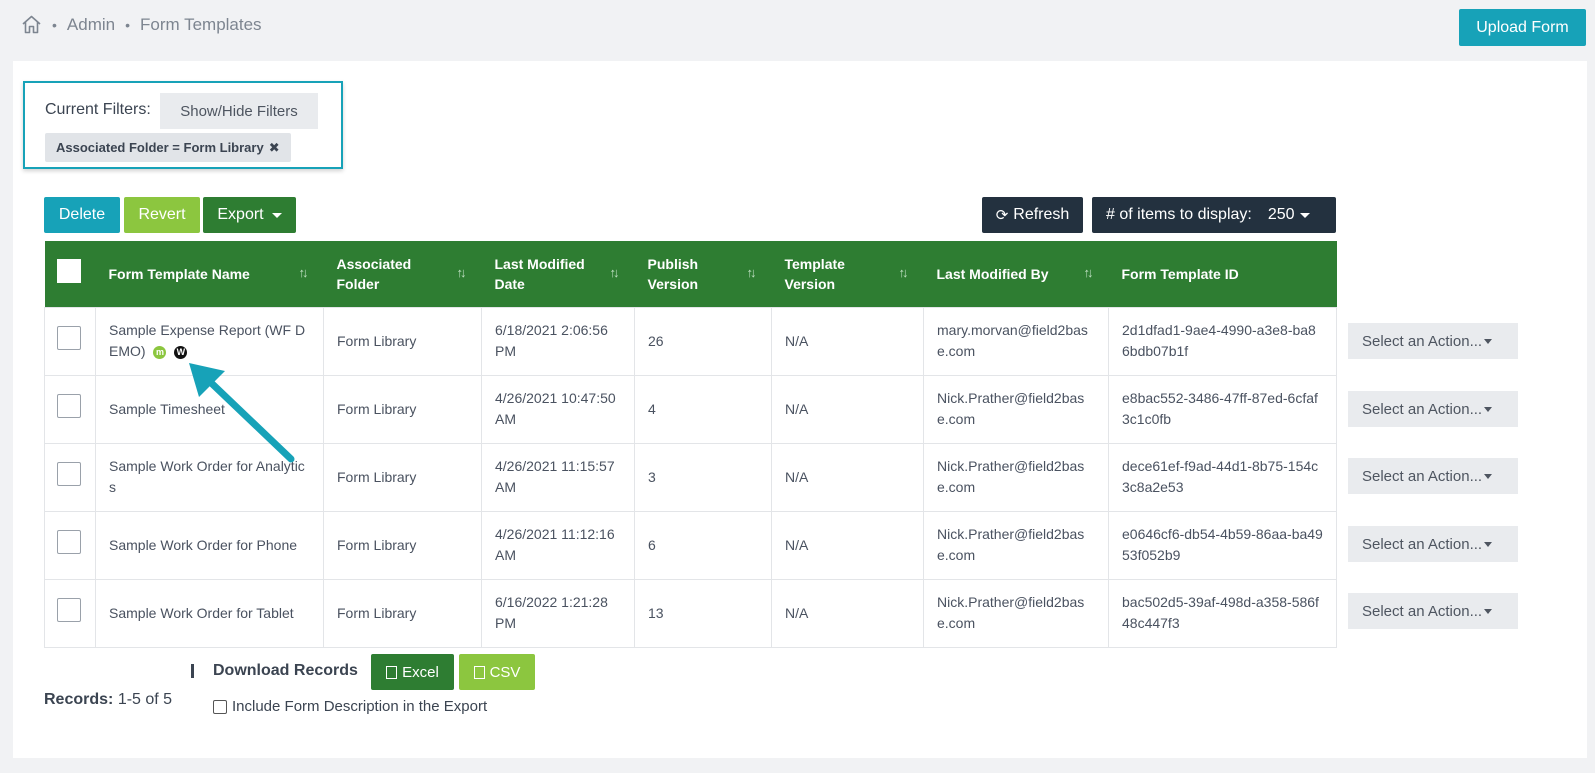 The image size is (1595, 773). What do you see at coordinates (703, 545) in the screenshot?
I see `cell-publish-version: 6` at bounding box center [703, 545].